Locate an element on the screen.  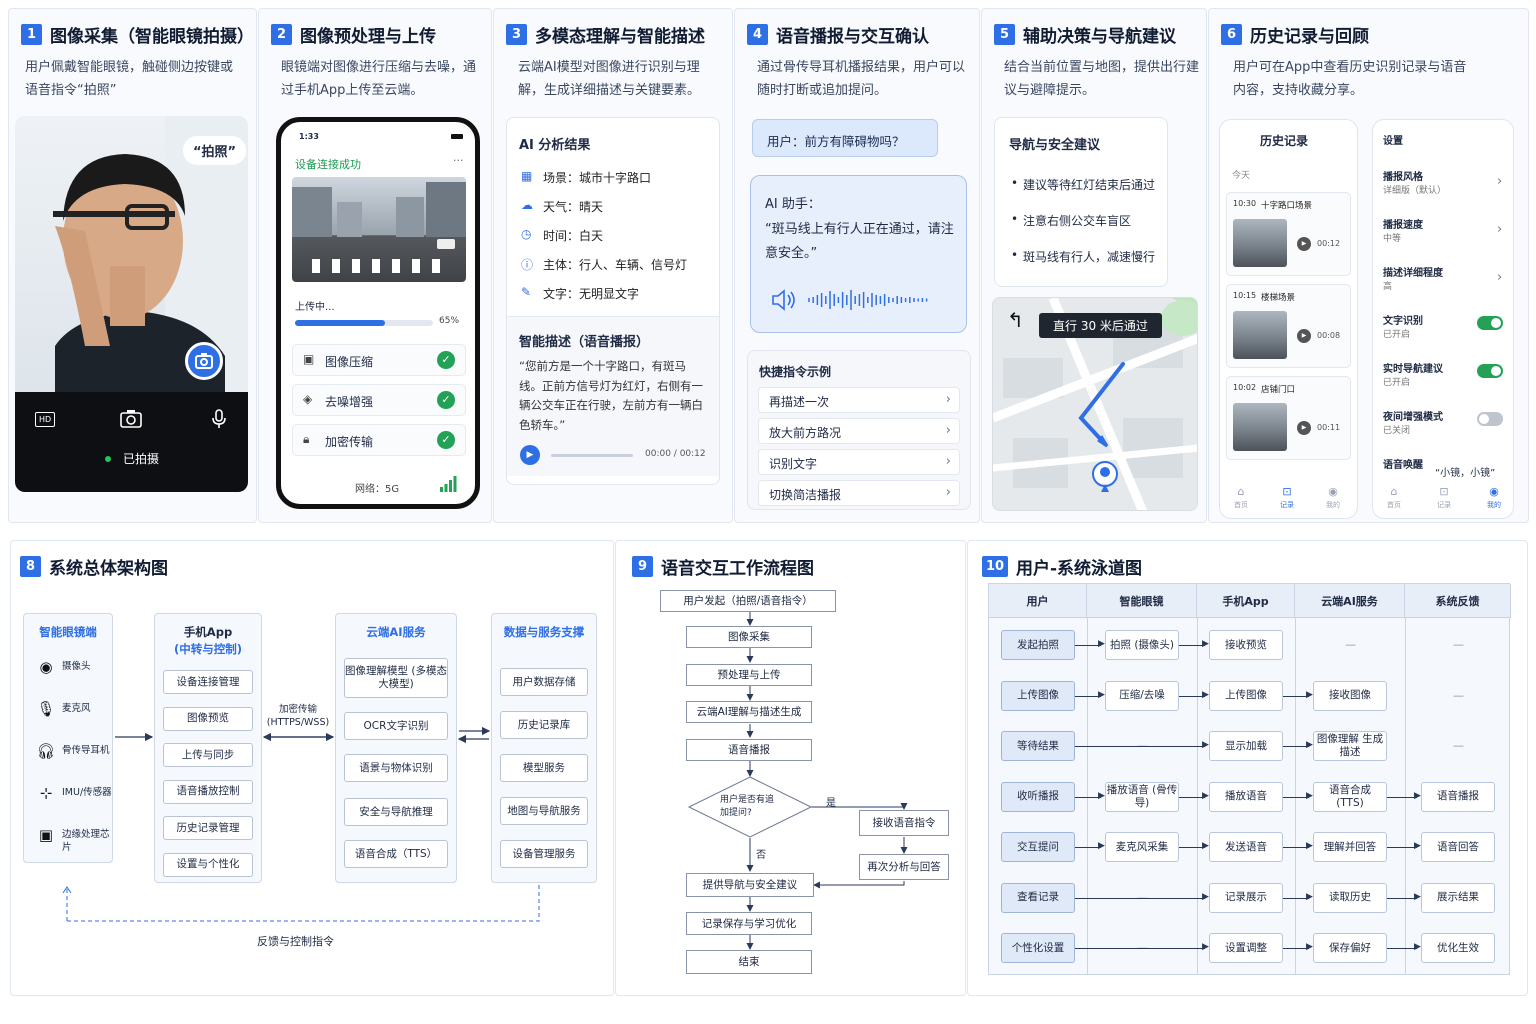
step-label: 加密传输 is located at coordinates (349, 442).